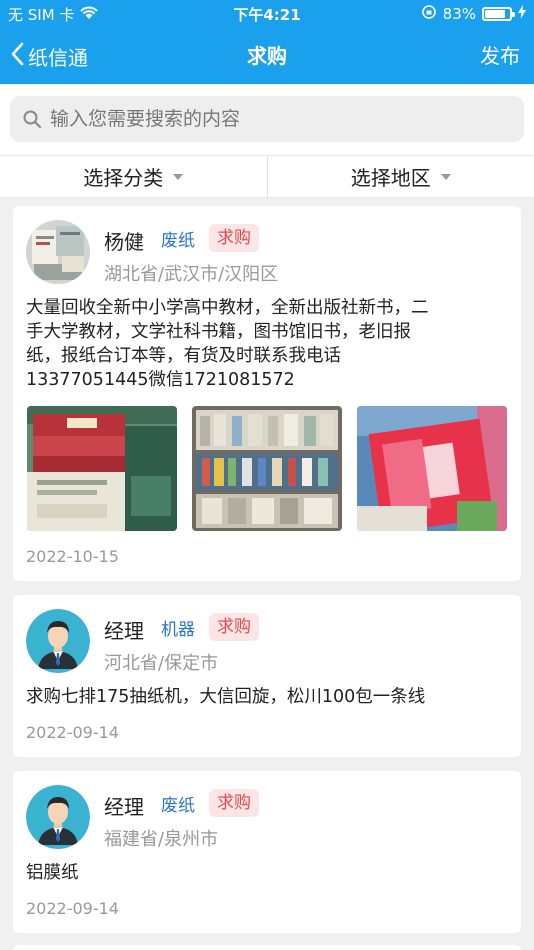 This screenshot has height=950, width=534. Describe the element at coordinates (102, 468) in the screenshot. I see `textbook-stack-photo` at that location.